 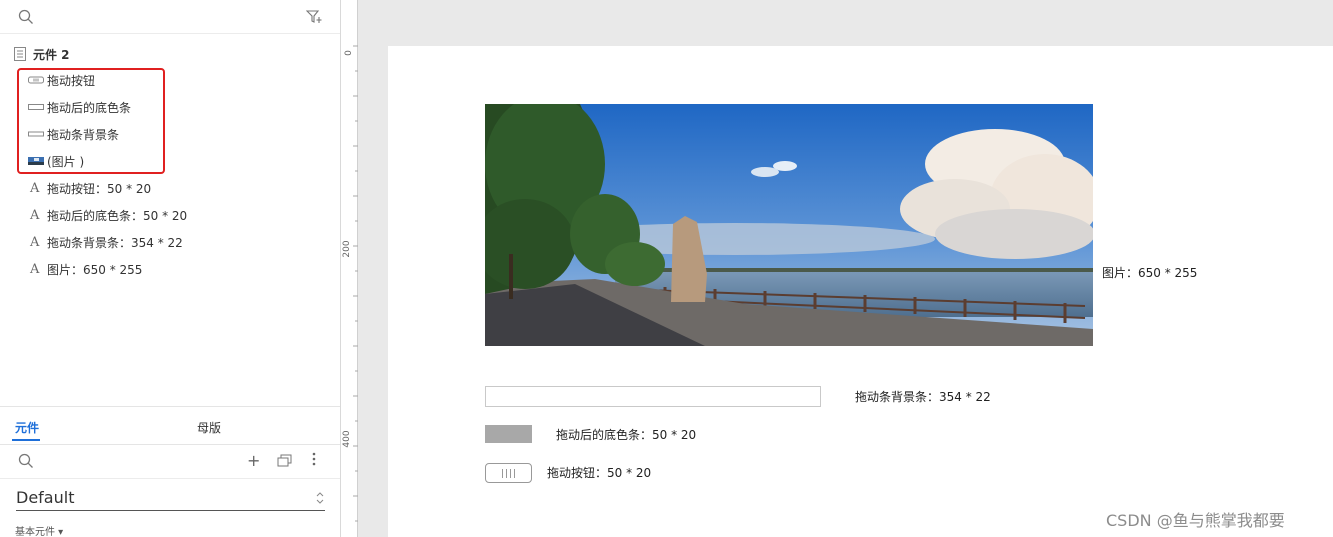 What do you see at coordinates (170, 498) in the screenshot?
I see `library-select: Default` at bounding box center [170, 498].